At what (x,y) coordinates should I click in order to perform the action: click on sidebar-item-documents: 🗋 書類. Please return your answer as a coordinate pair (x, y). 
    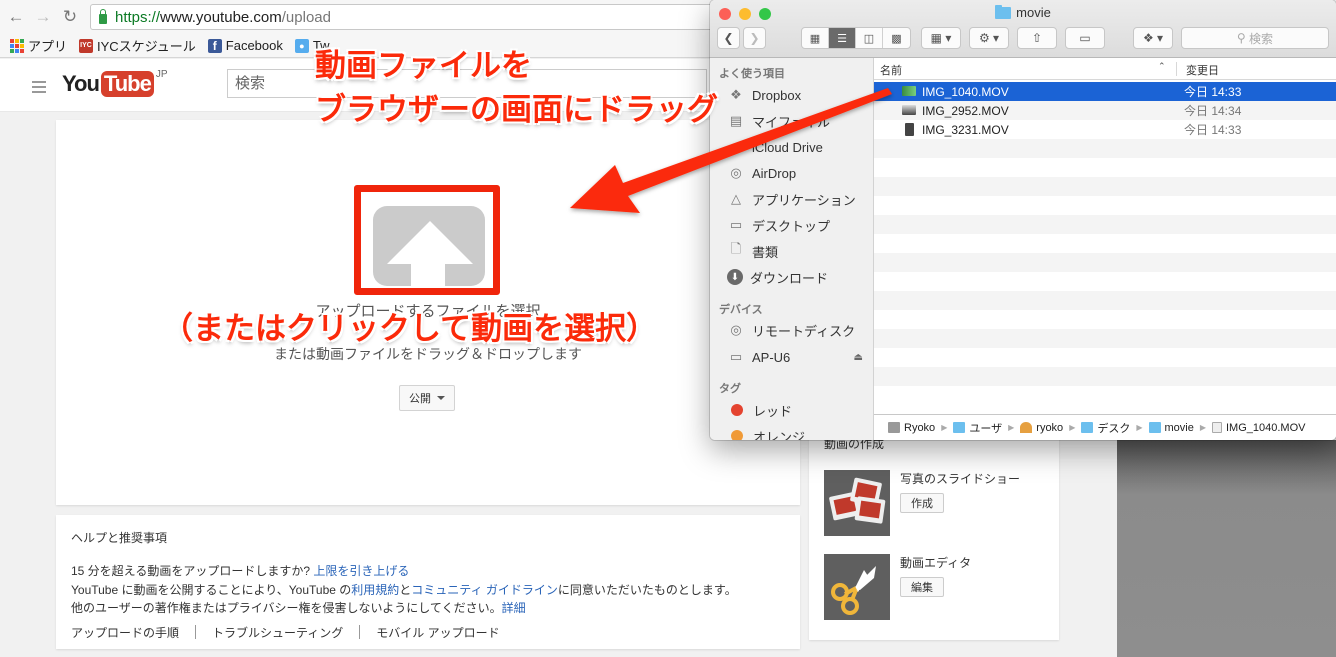
    Looking at the image, I should click on (797, 251).